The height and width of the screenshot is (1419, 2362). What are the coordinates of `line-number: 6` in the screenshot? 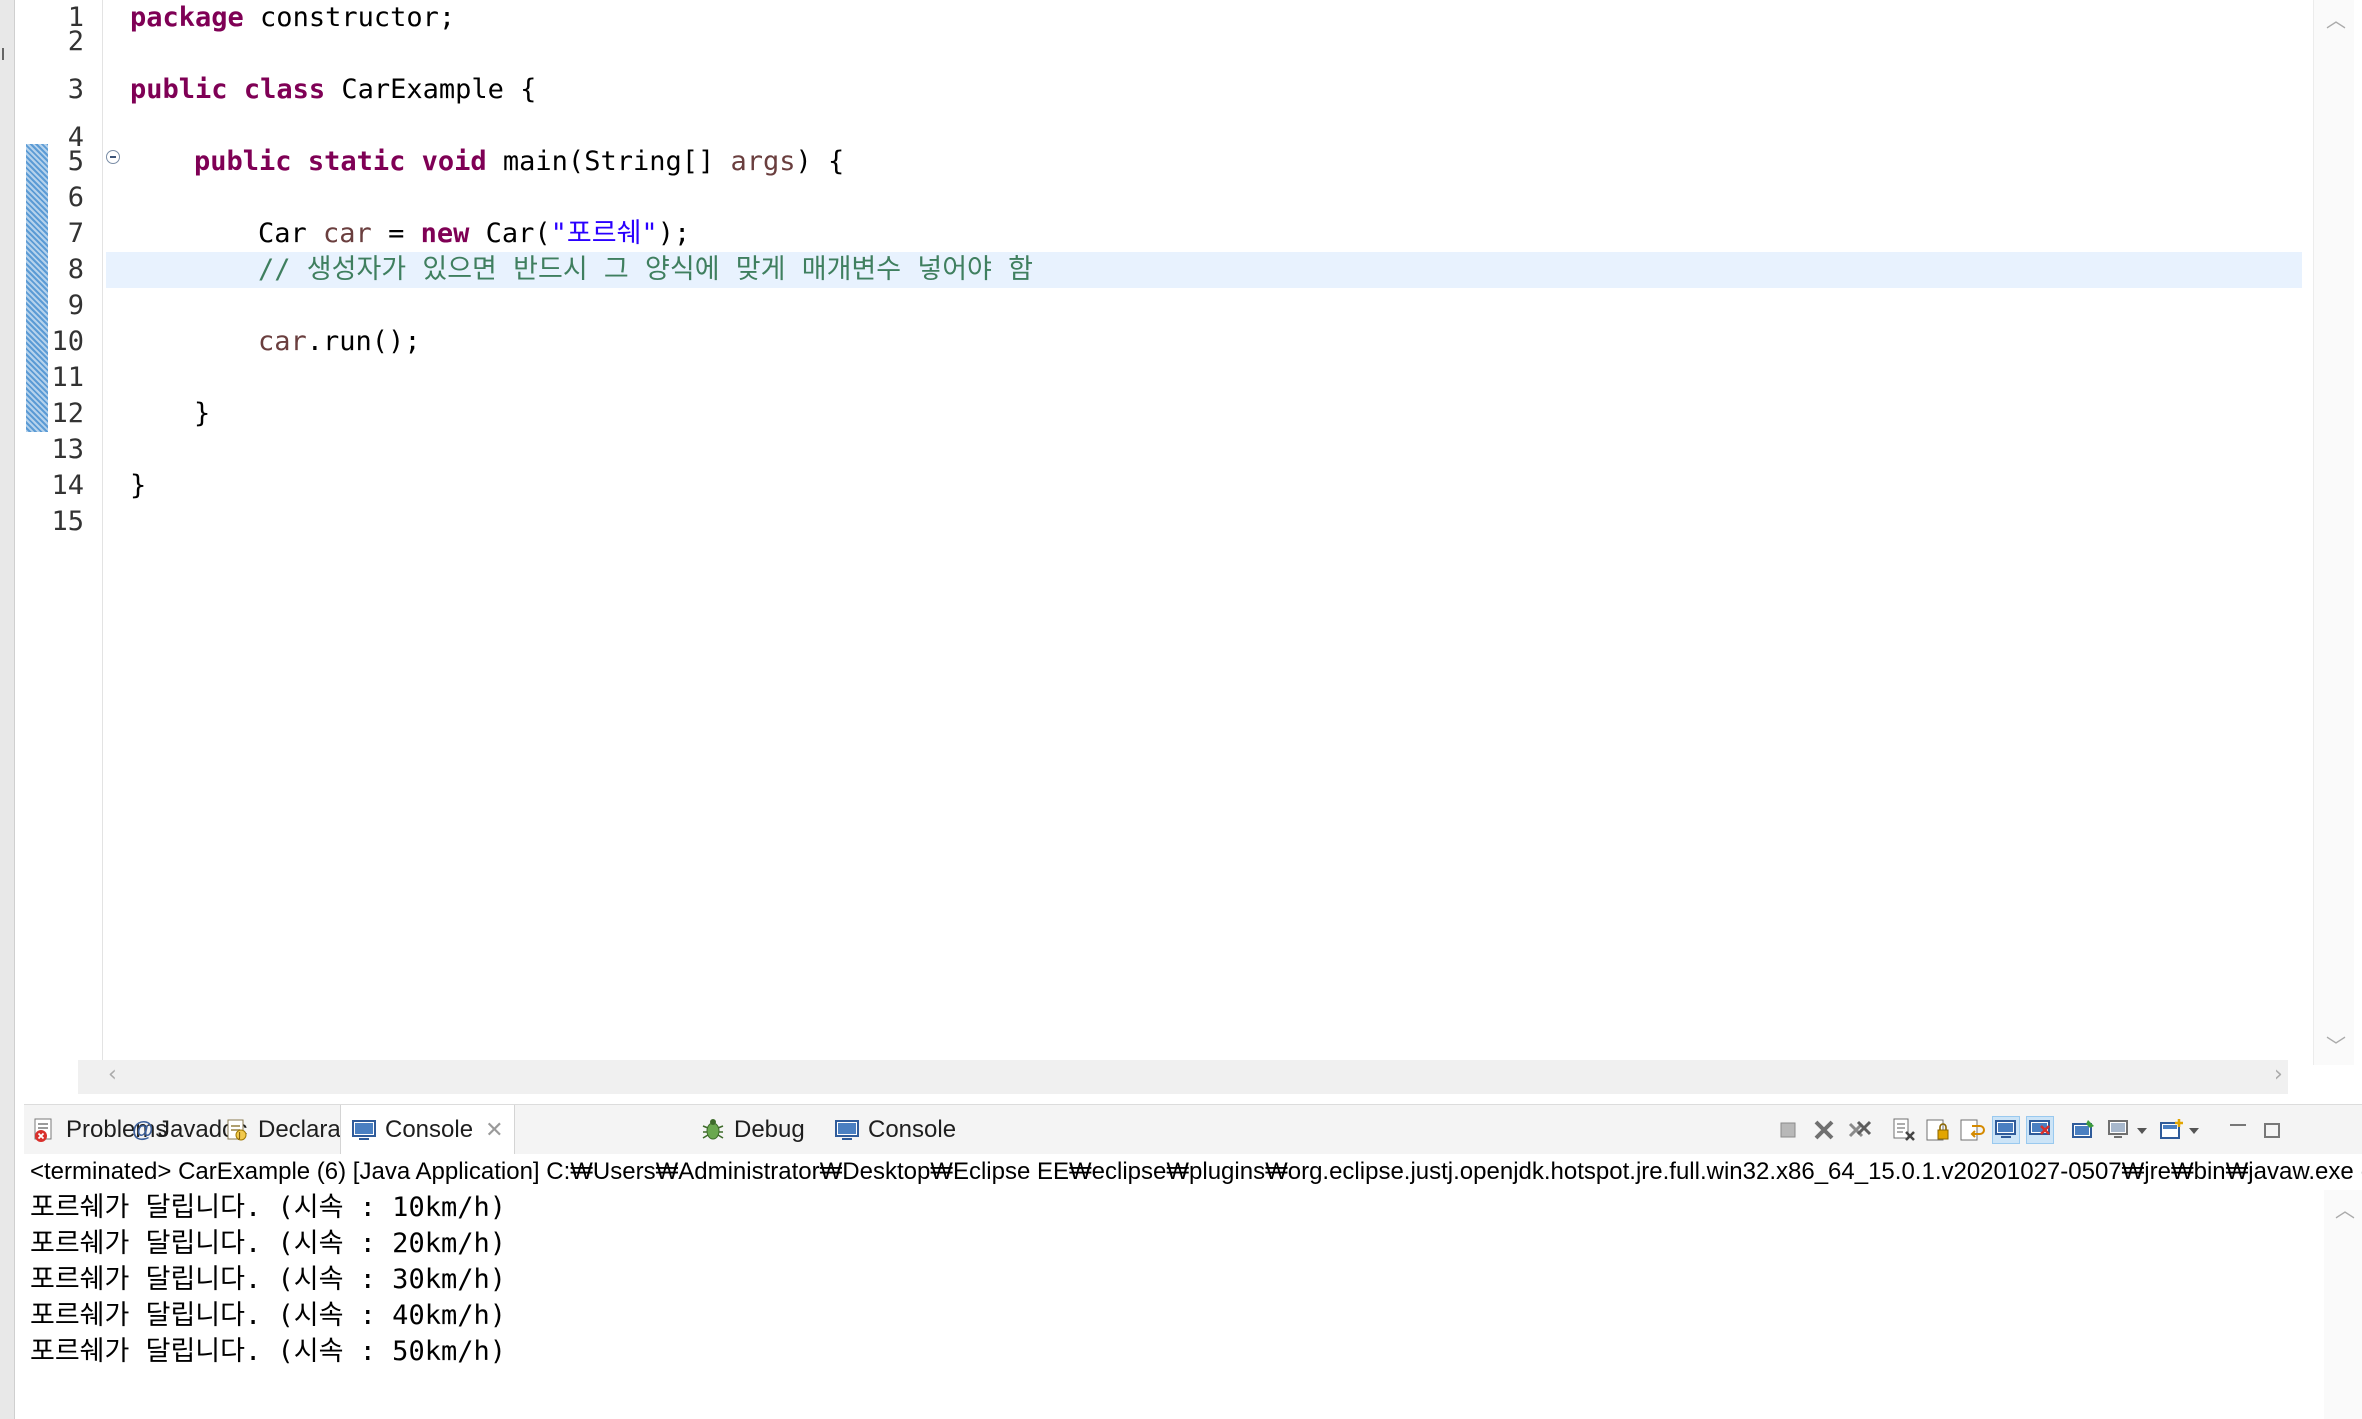 It's located at (75, 197).